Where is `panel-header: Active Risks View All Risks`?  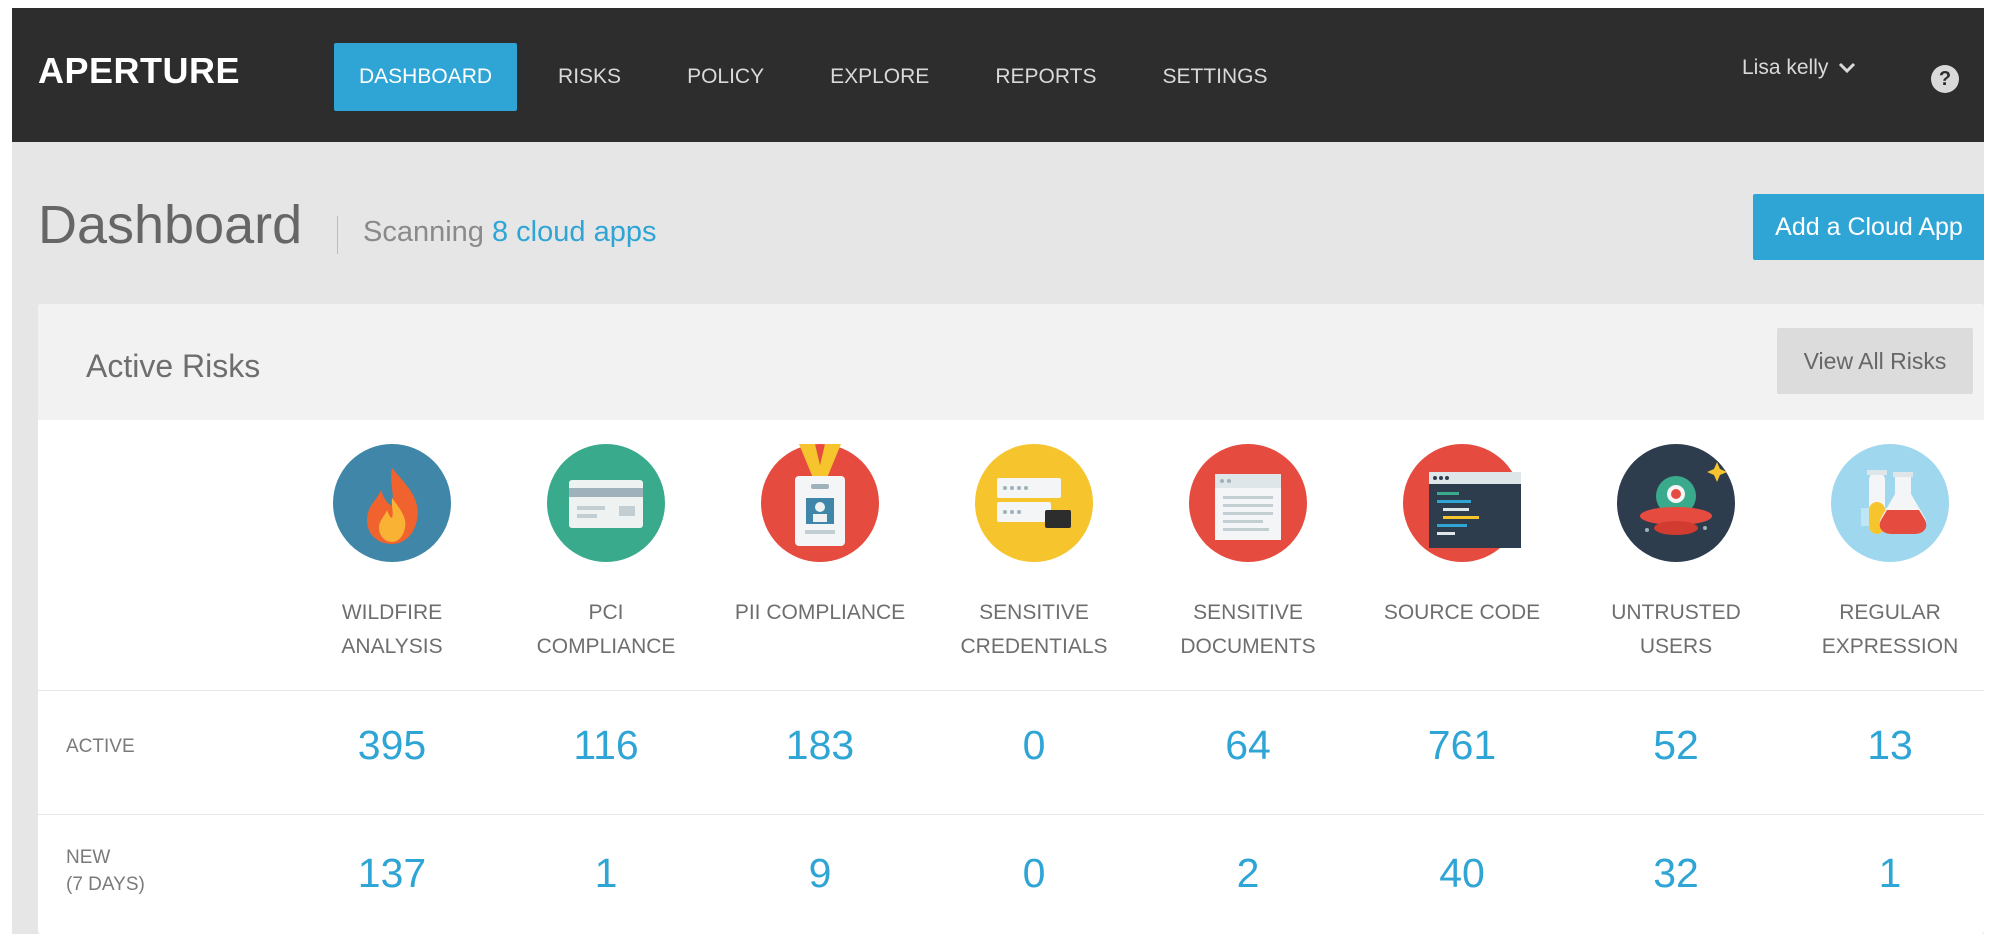 panel-header: Active Risks View All Risks is located at coordinates (1011, 362).